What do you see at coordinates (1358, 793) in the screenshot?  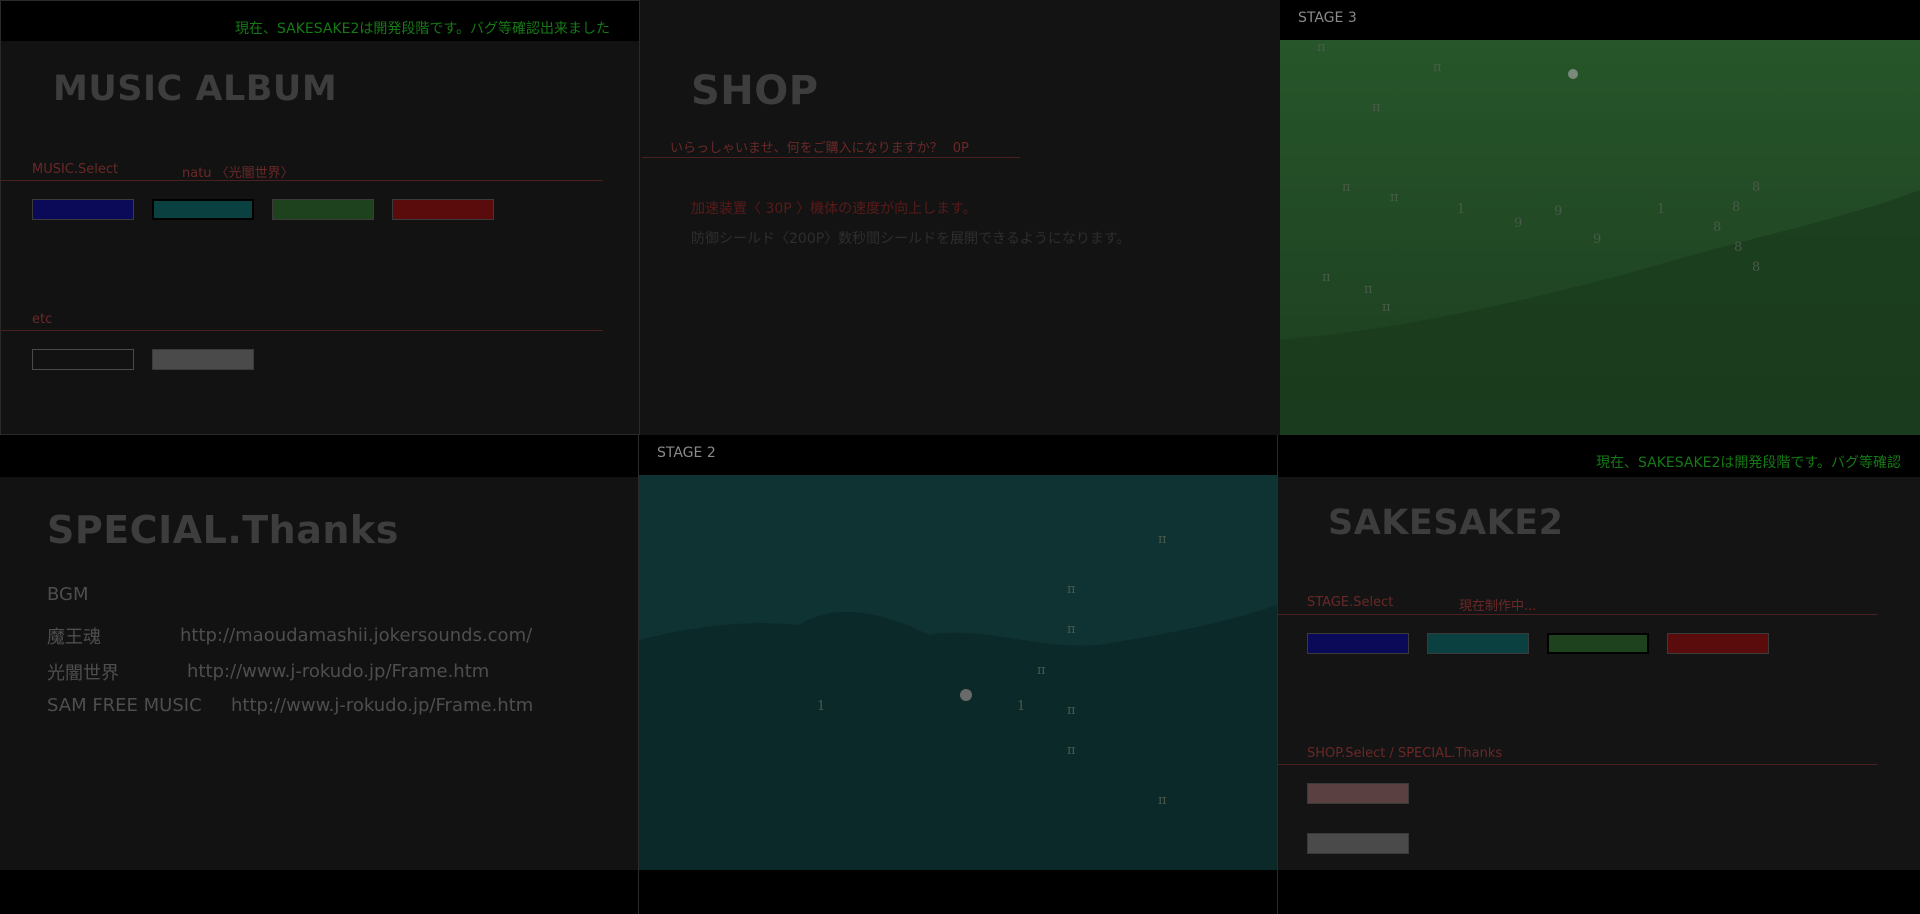 I see `shop-button` at bounding box center [1358, 793].